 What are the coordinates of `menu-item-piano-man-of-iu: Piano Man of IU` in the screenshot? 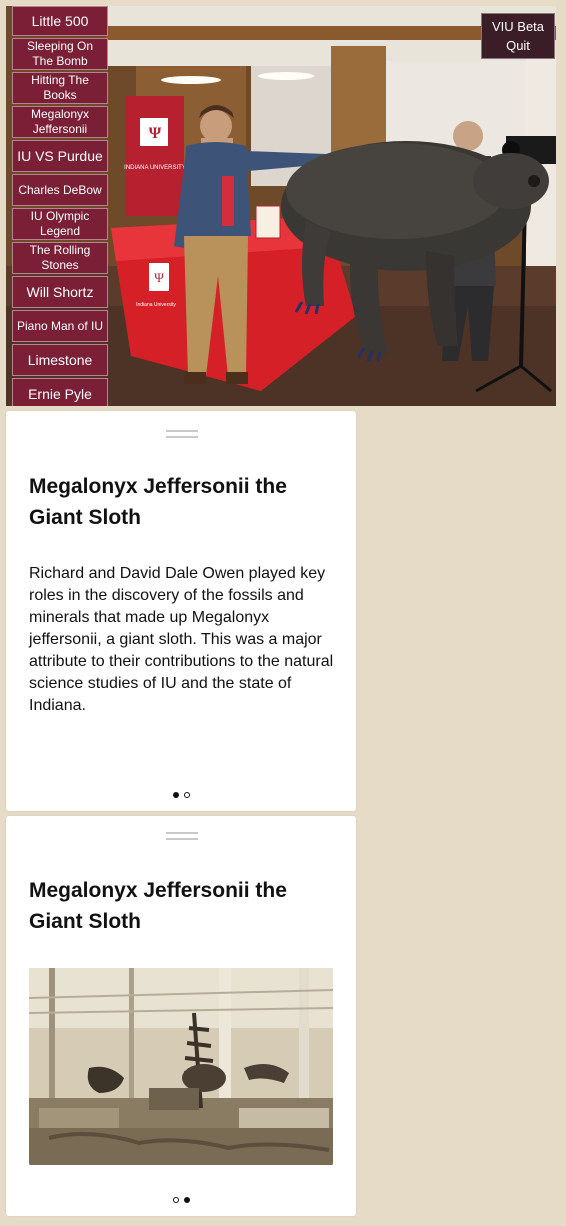 It's located at (60, 326).